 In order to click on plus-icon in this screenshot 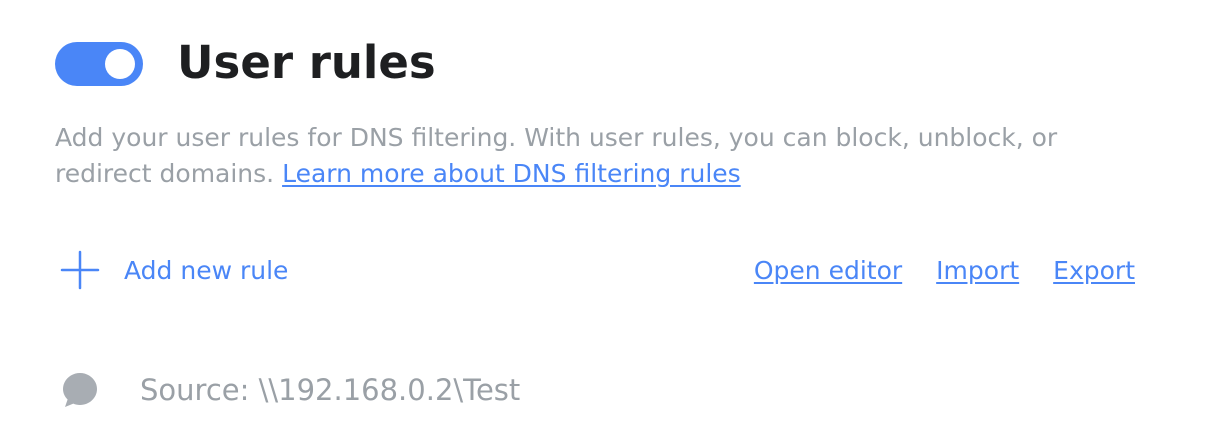, I will do `click(80, 270)`.